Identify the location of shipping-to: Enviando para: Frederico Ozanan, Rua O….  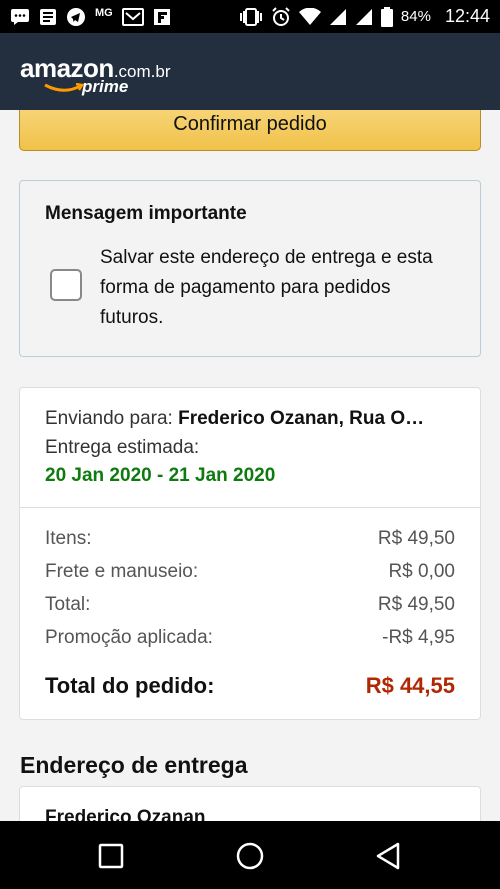
(252, 419).